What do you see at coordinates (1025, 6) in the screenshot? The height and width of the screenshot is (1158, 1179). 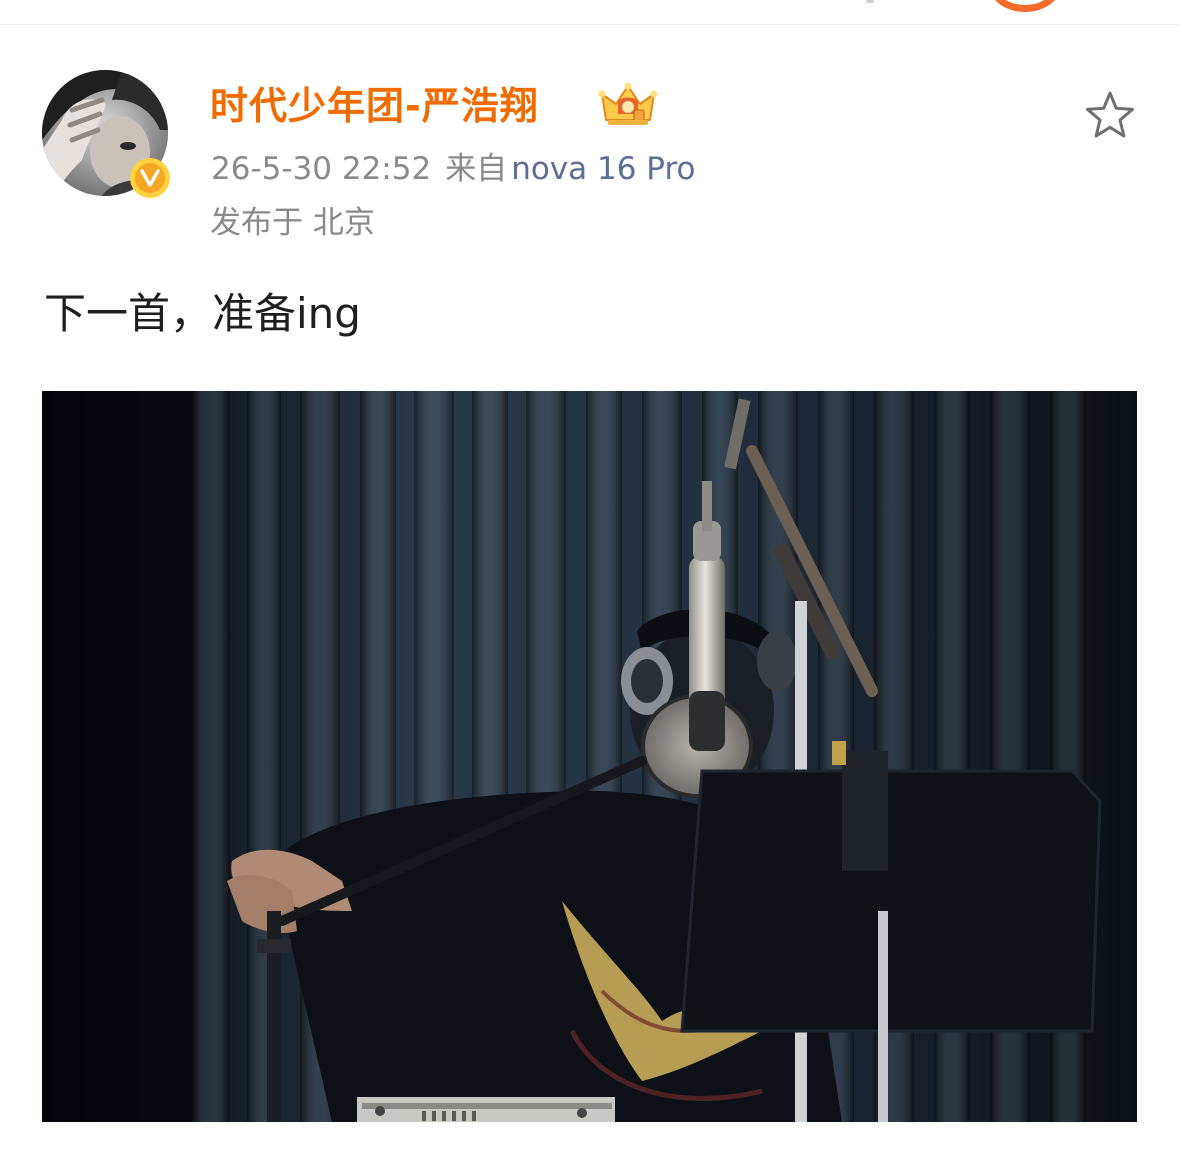 I see `app-logo-icon` at bounding box center [1025, 6].